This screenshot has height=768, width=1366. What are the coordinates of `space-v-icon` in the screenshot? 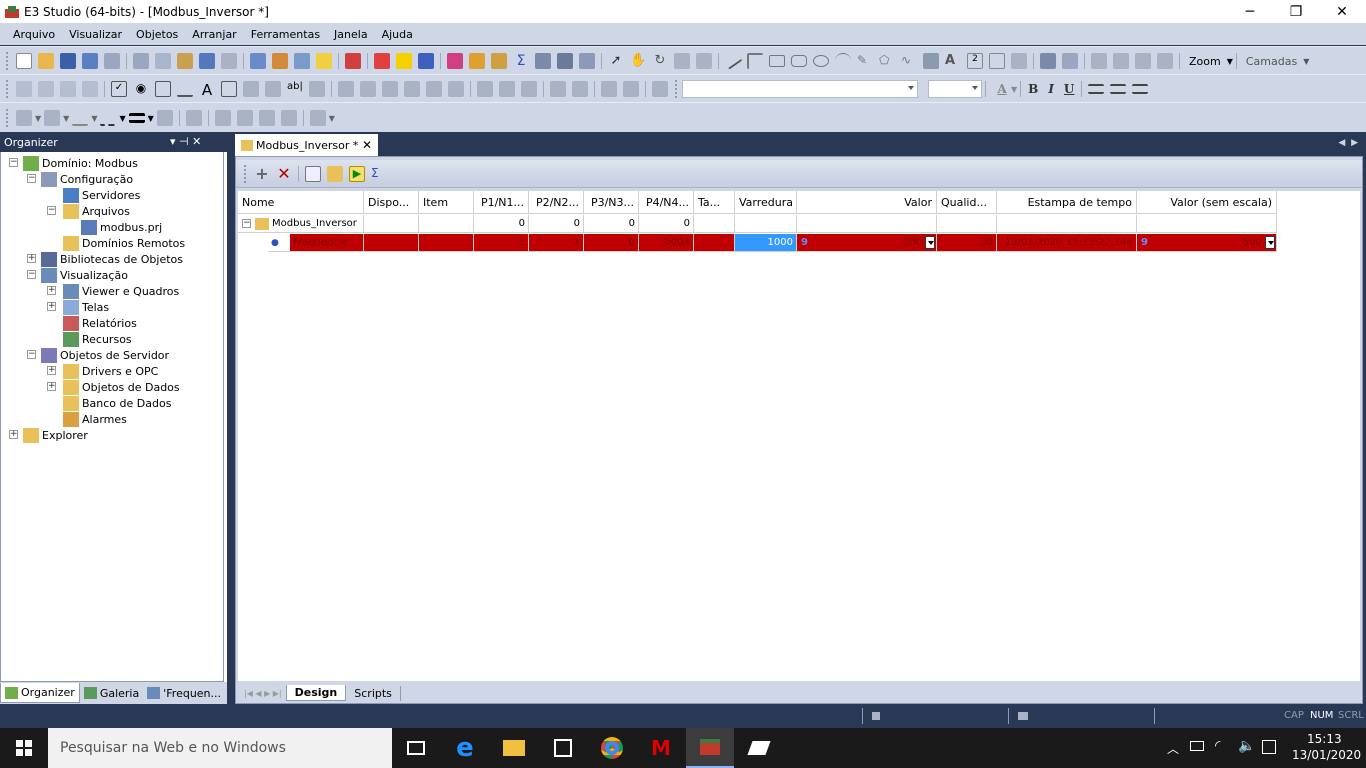 It's located at (580, 89).